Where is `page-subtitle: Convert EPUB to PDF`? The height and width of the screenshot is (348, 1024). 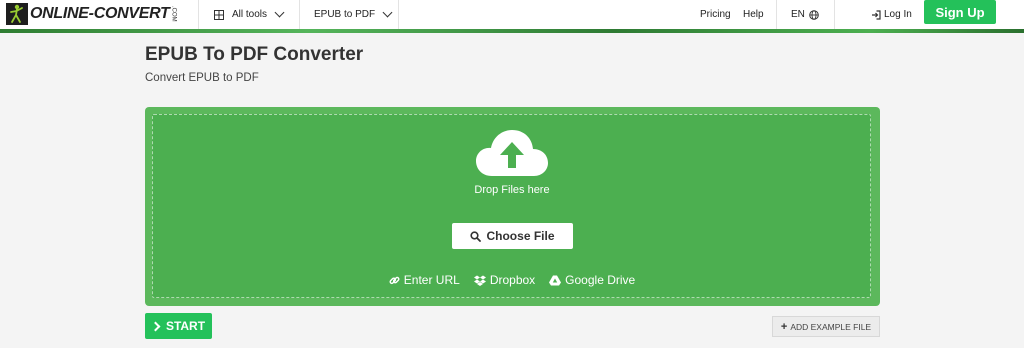 page-subtitle: Convert EPUB to PDF is located at coordinates (202, 78).